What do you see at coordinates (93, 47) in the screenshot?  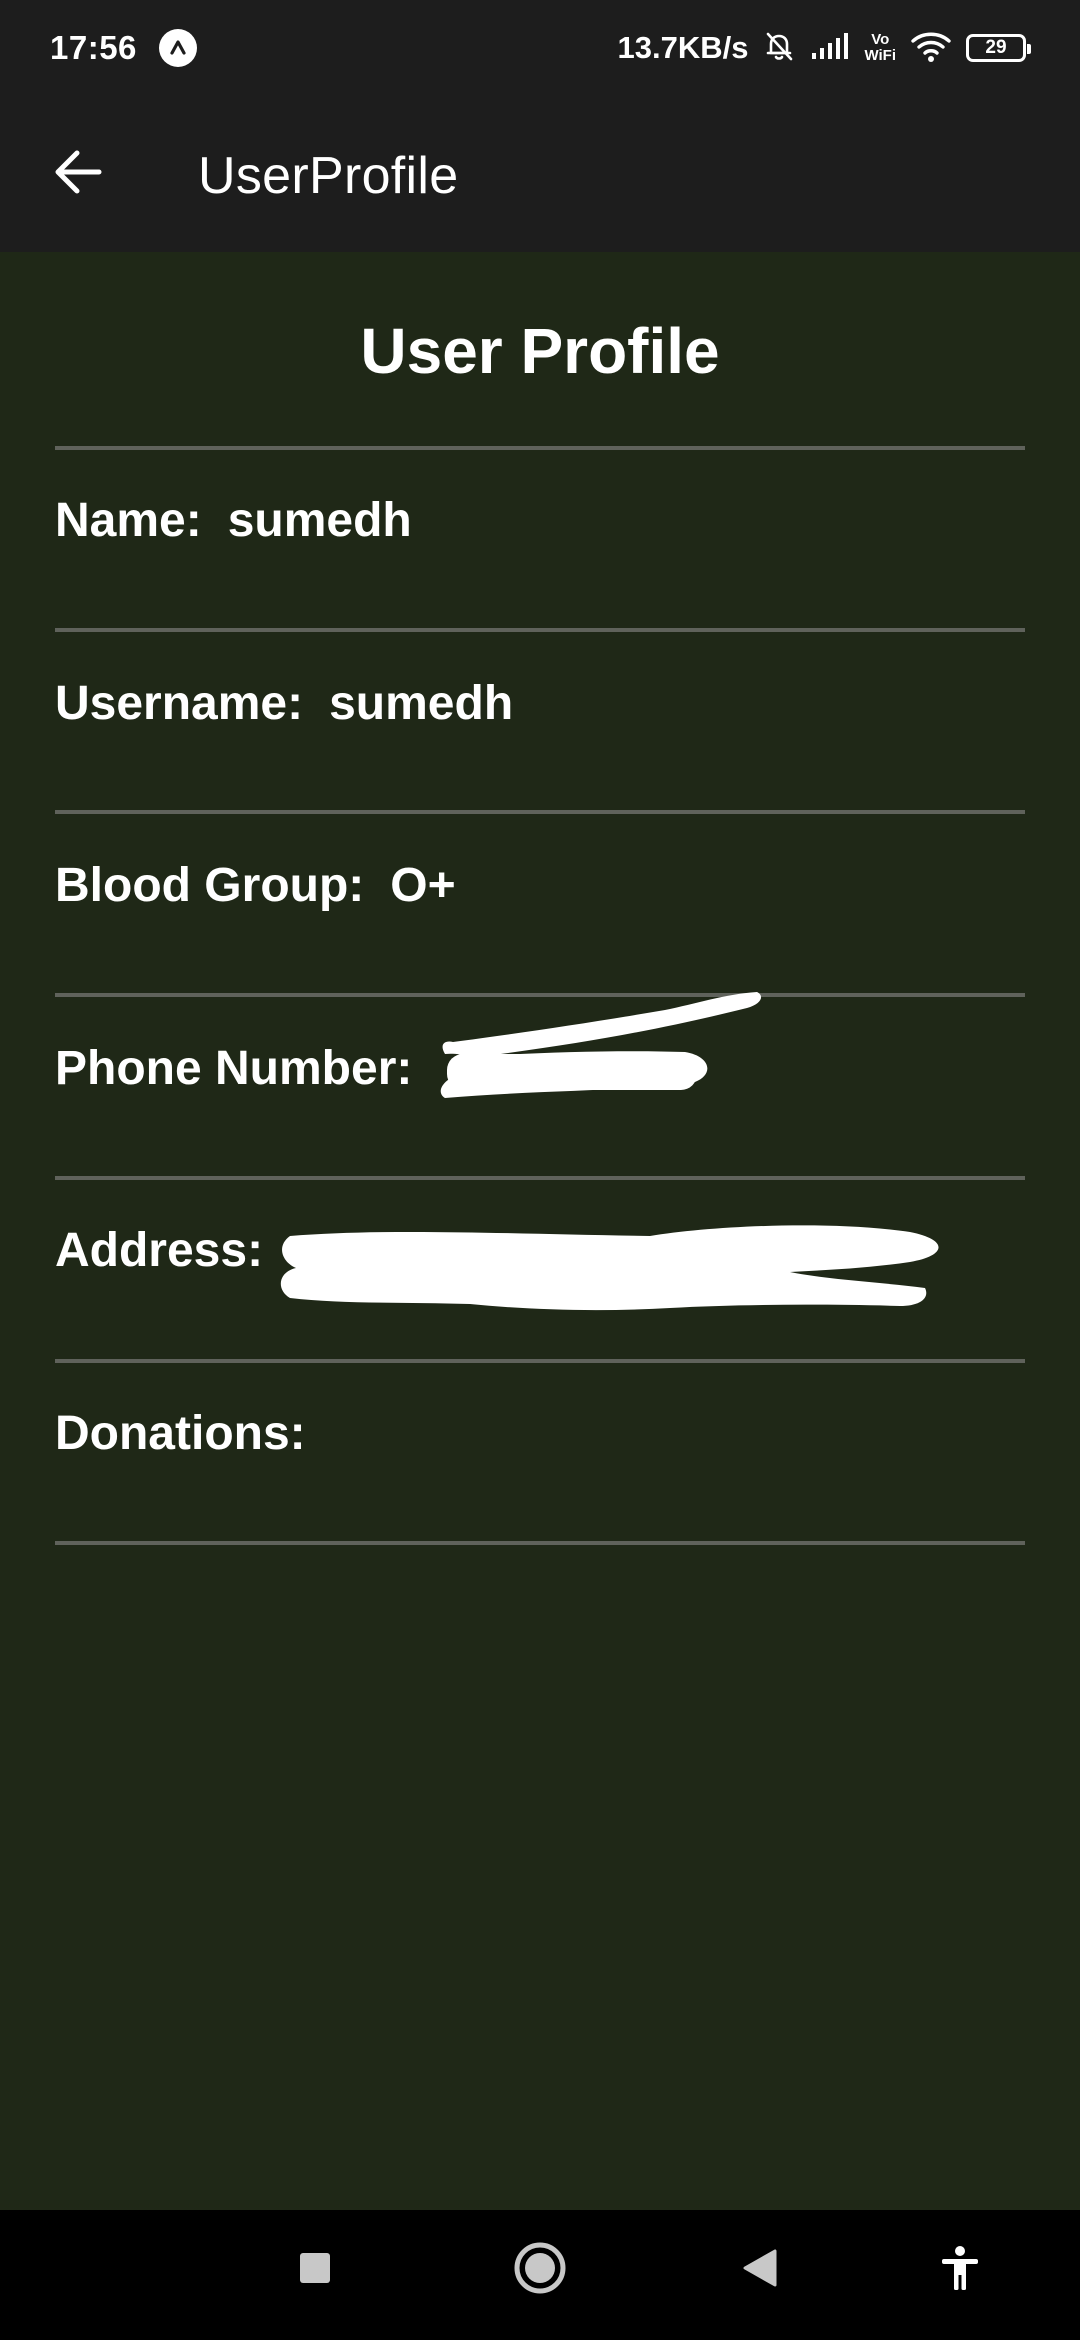 I see `status-time: 17:56` at bounding box center [93, 47].